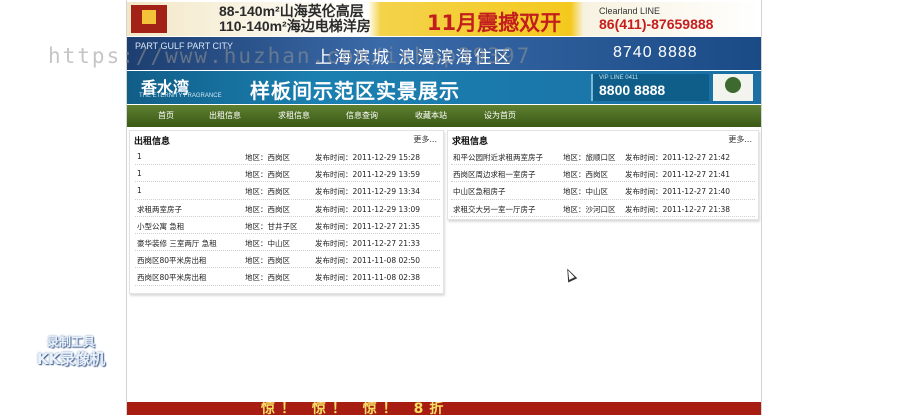  I want to click on listing-title-link: 和平公园附近求租两室房子, so click(498, 157).